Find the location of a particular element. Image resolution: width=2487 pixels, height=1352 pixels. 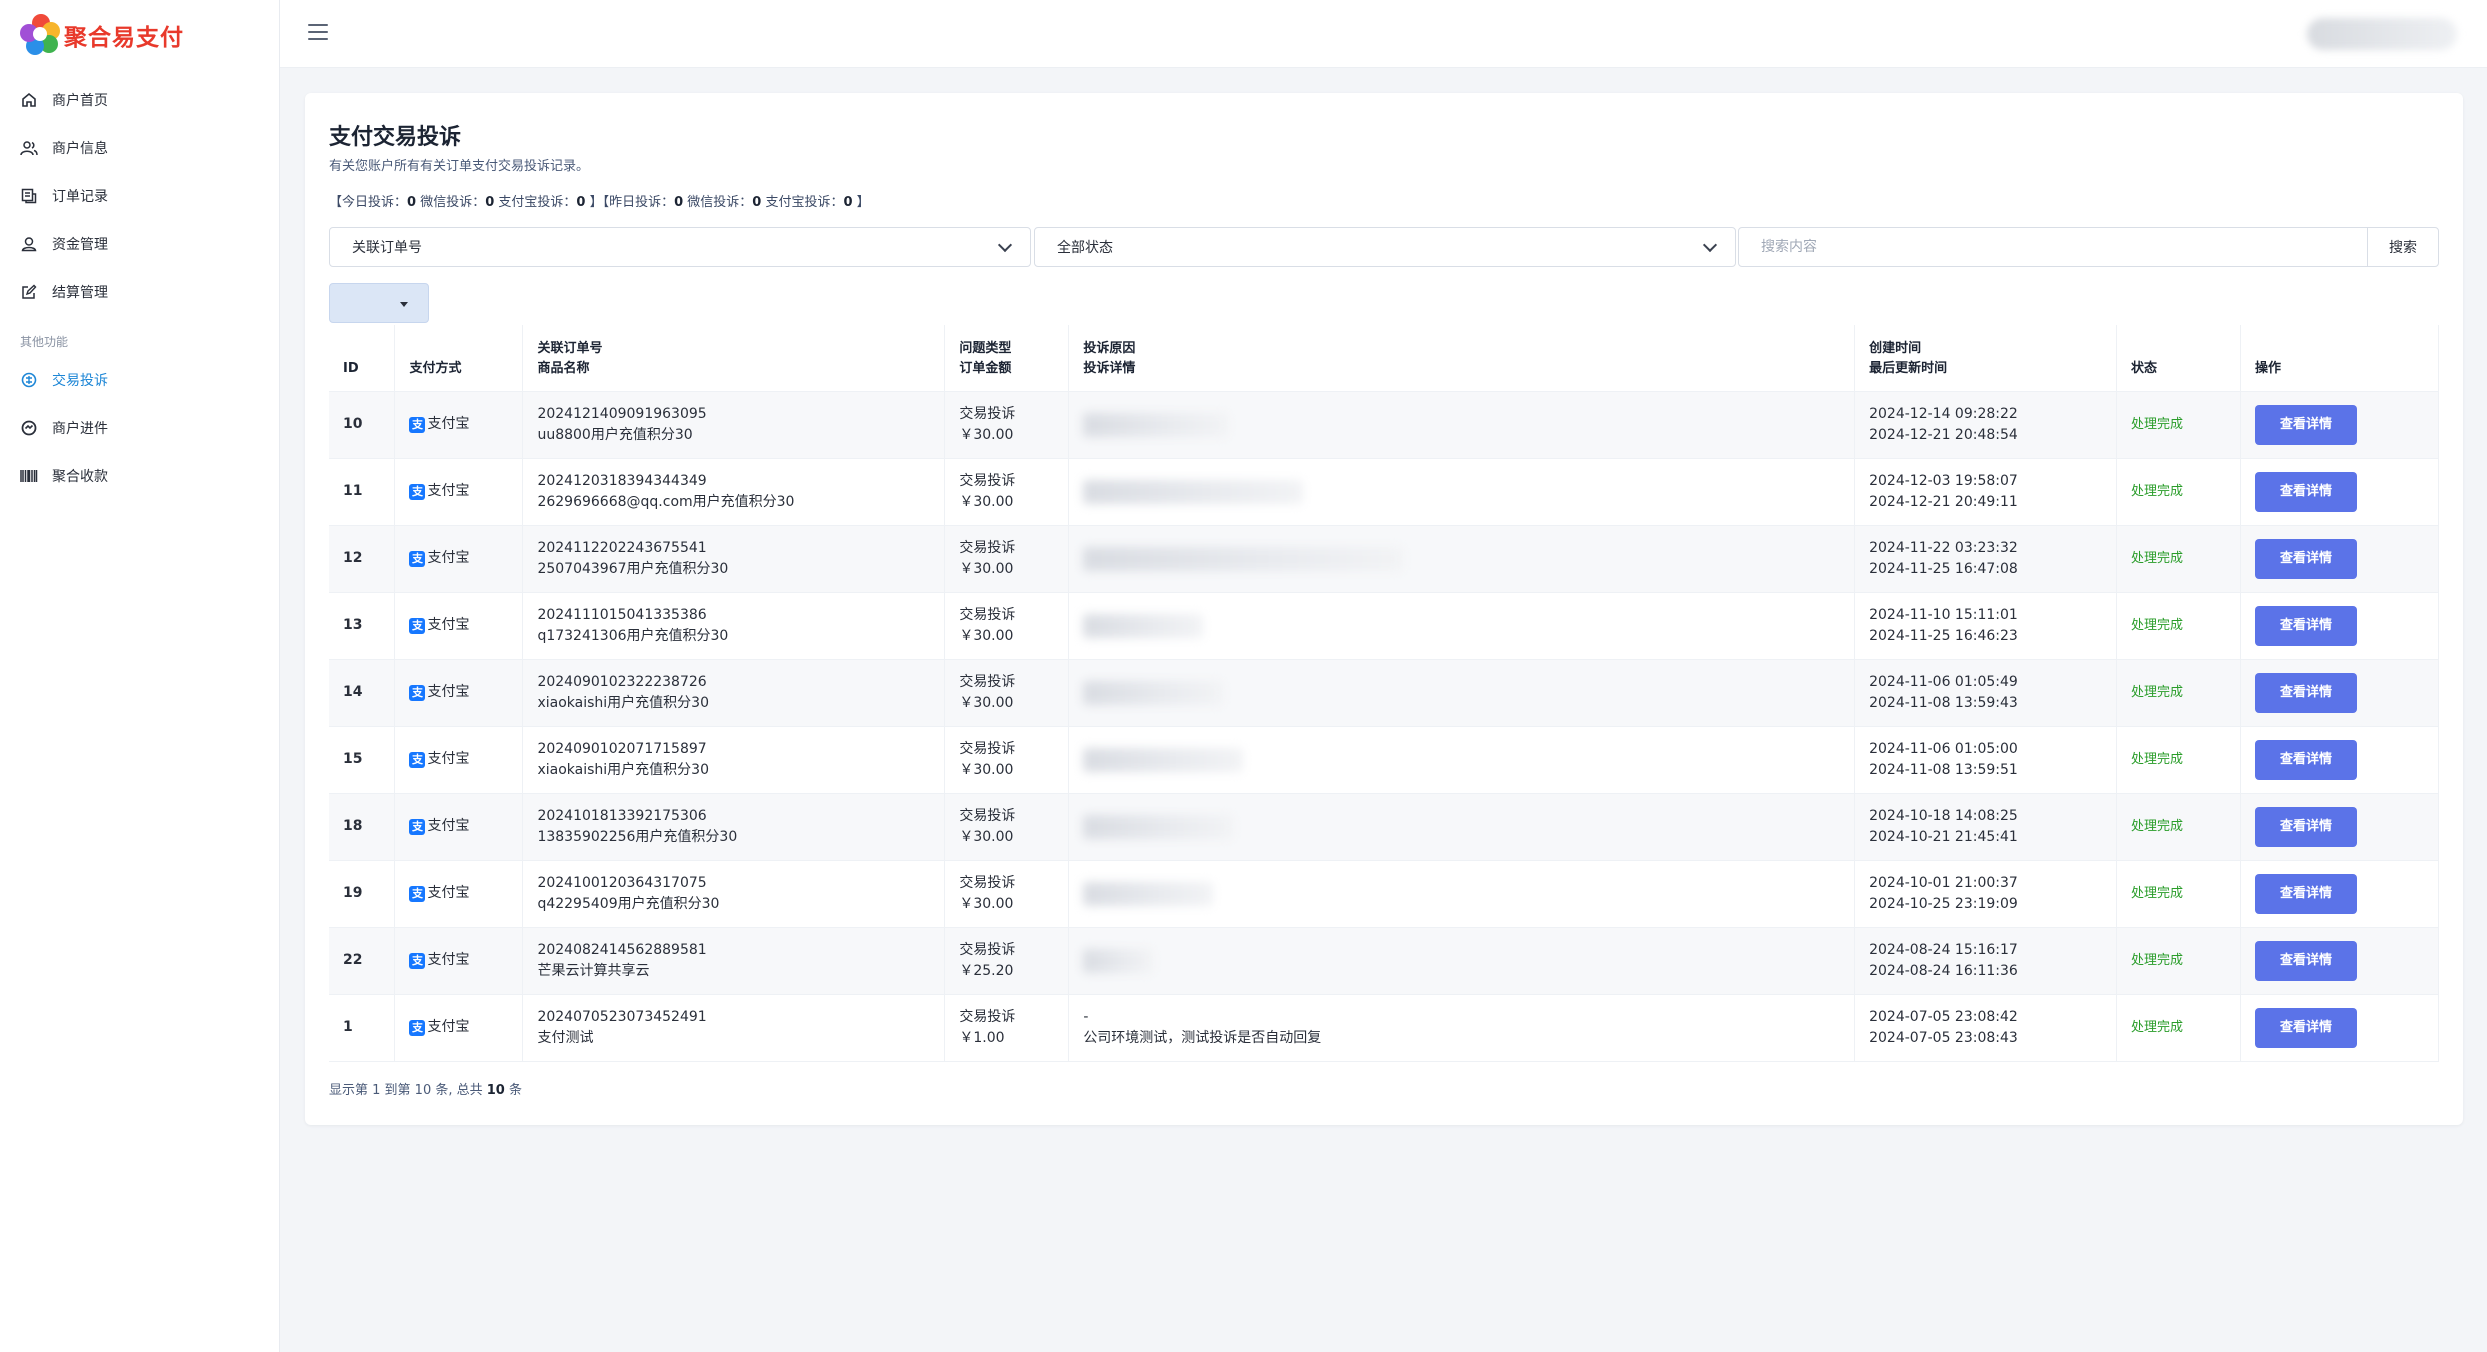

logo: 聚合易支付 is located at coordinates (102, 35).